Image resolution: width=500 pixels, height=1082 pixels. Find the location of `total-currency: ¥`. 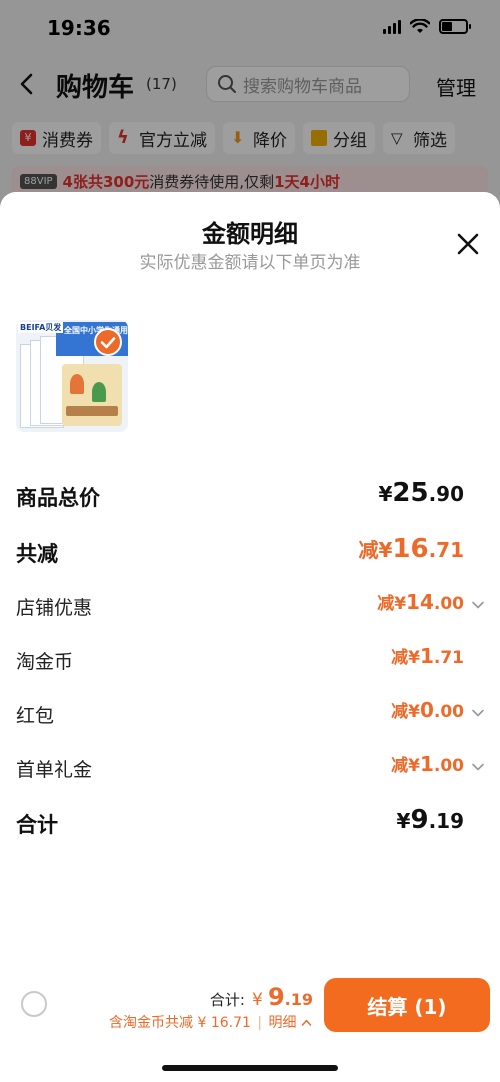

total-currency: ¥ is located at coordinates (257, 1000).